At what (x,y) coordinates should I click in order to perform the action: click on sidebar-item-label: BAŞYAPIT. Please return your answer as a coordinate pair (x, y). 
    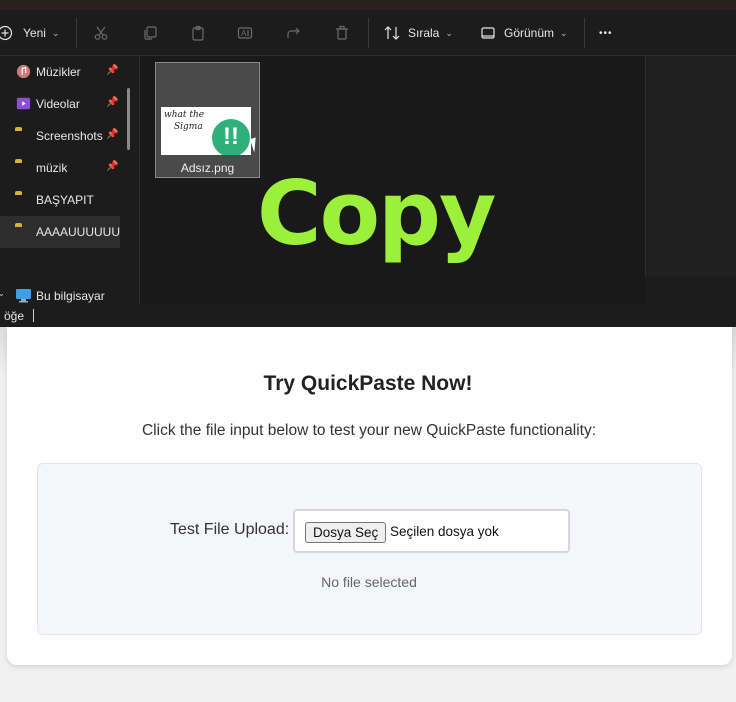
    Looking at the image, I should click on (65, 200).